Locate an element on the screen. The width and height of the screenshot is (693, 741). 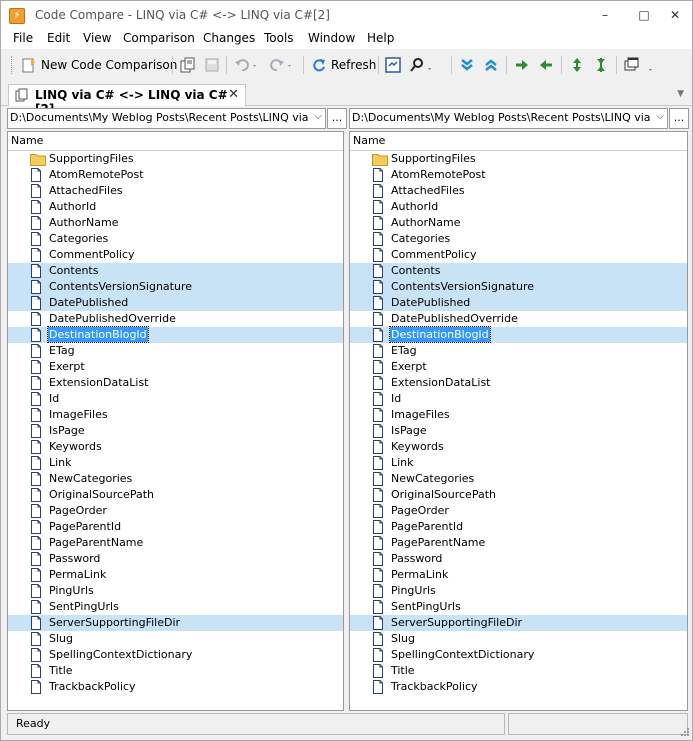
menu-tools: Tools is located at coordinates (279, 38).